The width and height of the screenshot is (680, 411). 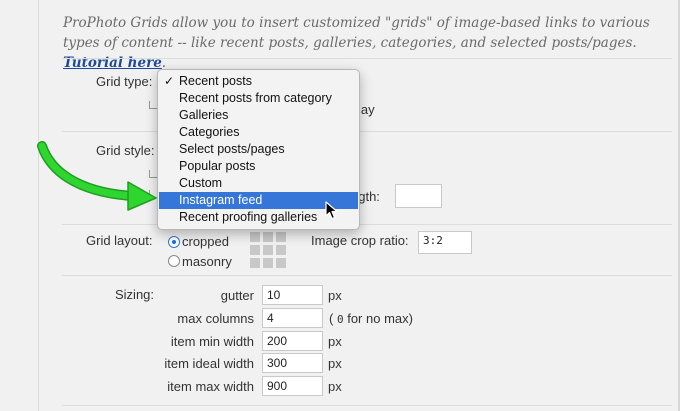 I want to click on grid-type-option: Select posts/pages, so click(x=258, y=149).